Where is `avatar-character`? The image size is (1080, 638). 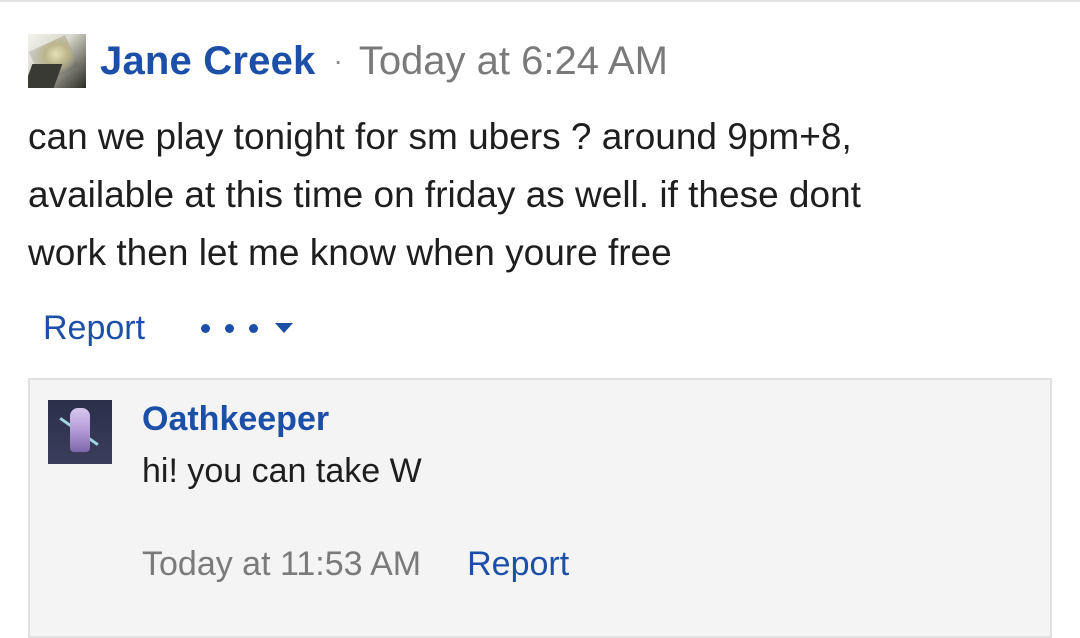
avatar-character is located at coordinates (80, 430).